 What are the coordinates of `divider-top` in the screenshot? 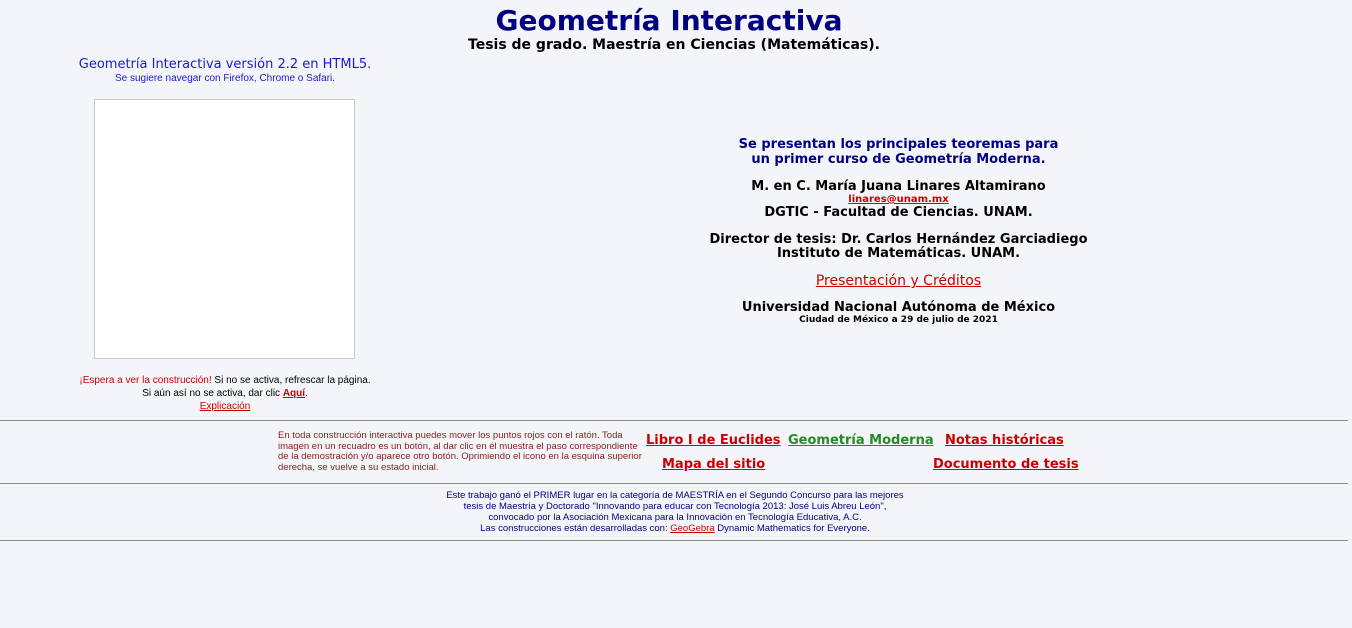 It's located at (674, 420).